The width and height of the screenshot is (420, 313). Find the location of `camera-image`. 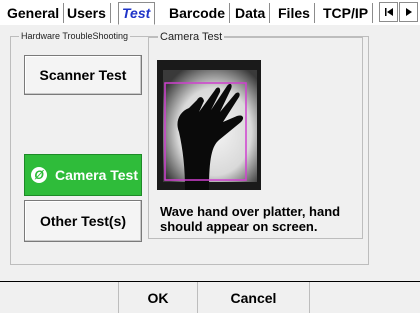

camera-image is located at coordinates (209, 125).